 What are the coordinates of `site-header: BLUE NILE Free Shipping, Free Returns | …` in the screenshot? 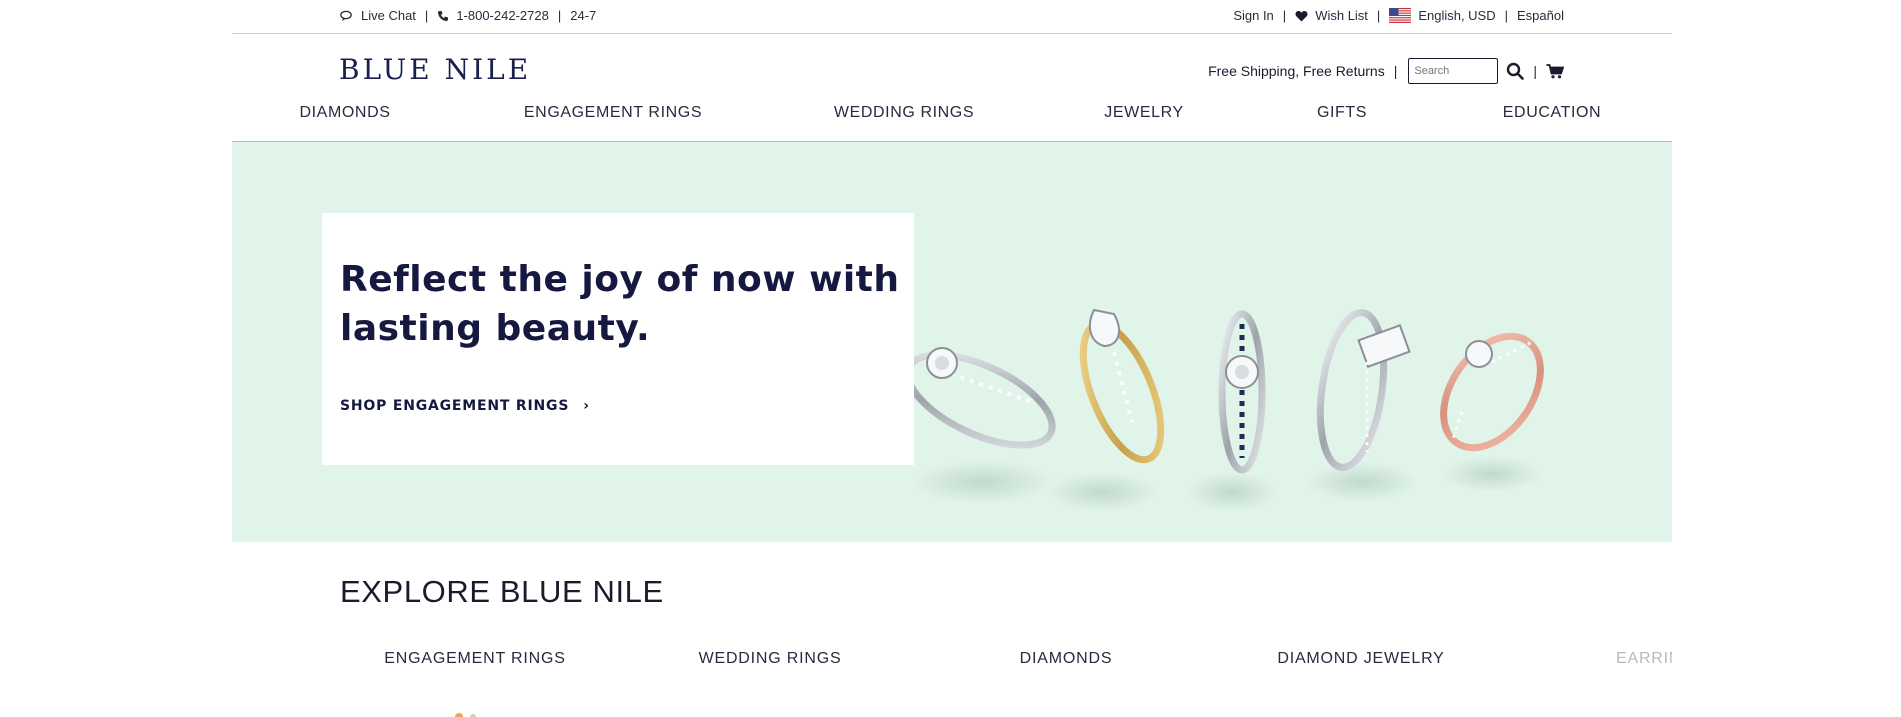 It's located at (952, 88).